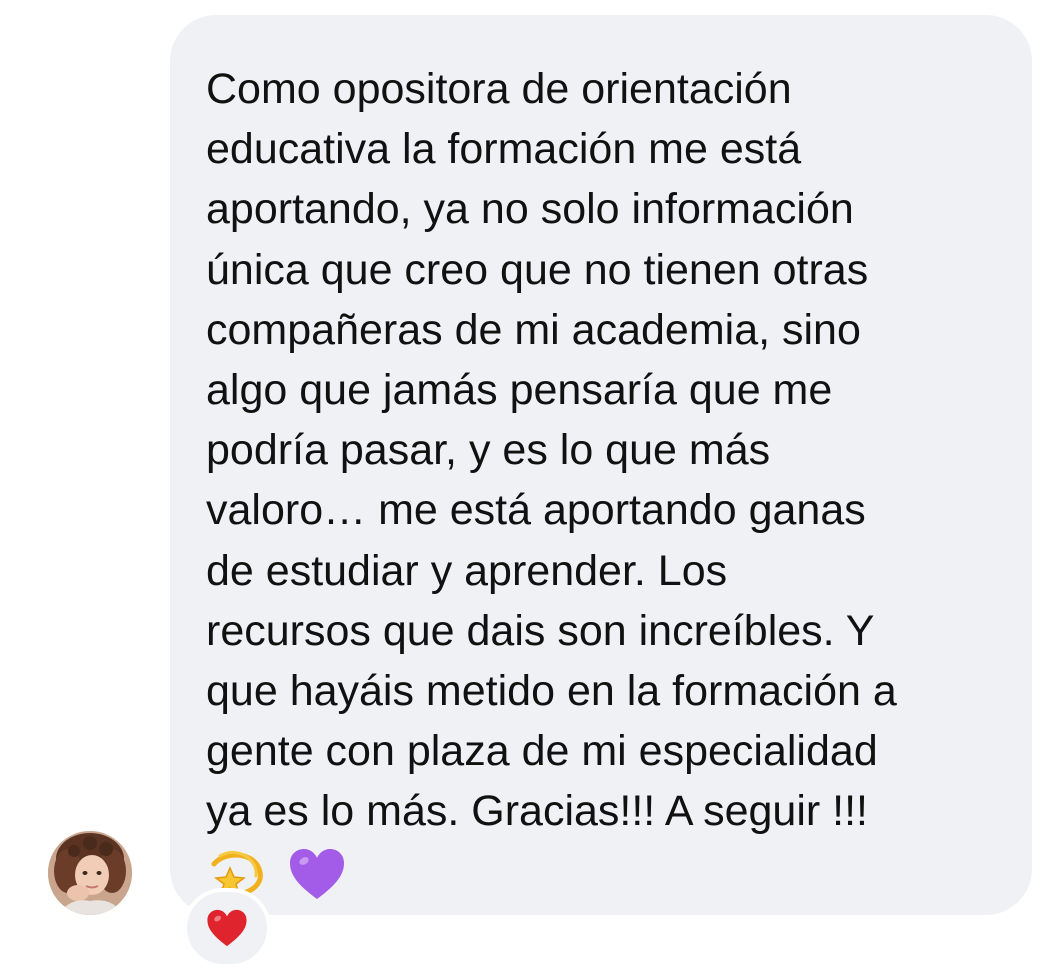 The height and width of the screenshot is (977, 1056). I want to click on red-heart-icon, so click(227, 928).